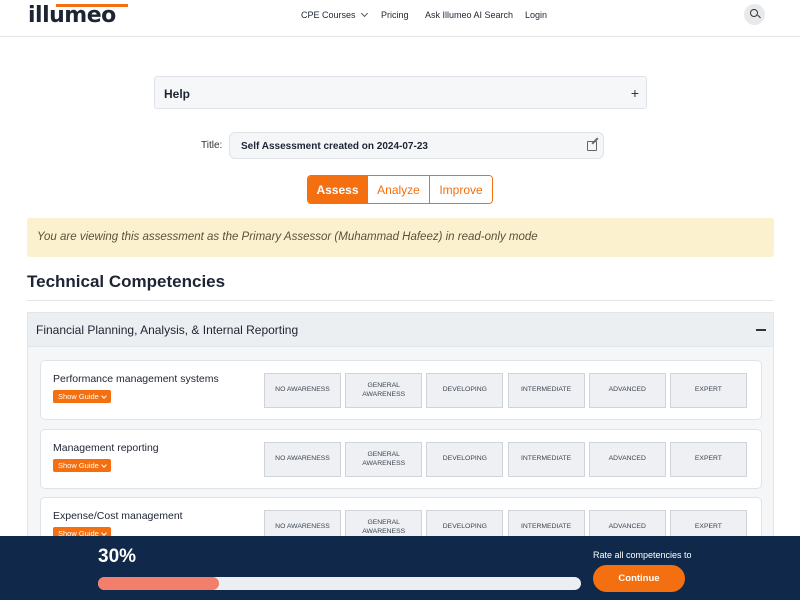 The width and height of the screenshot is (800, 600). Describe the element at coordinates (177, 94) in the screenshot. I see `help-title: Help` at that location.